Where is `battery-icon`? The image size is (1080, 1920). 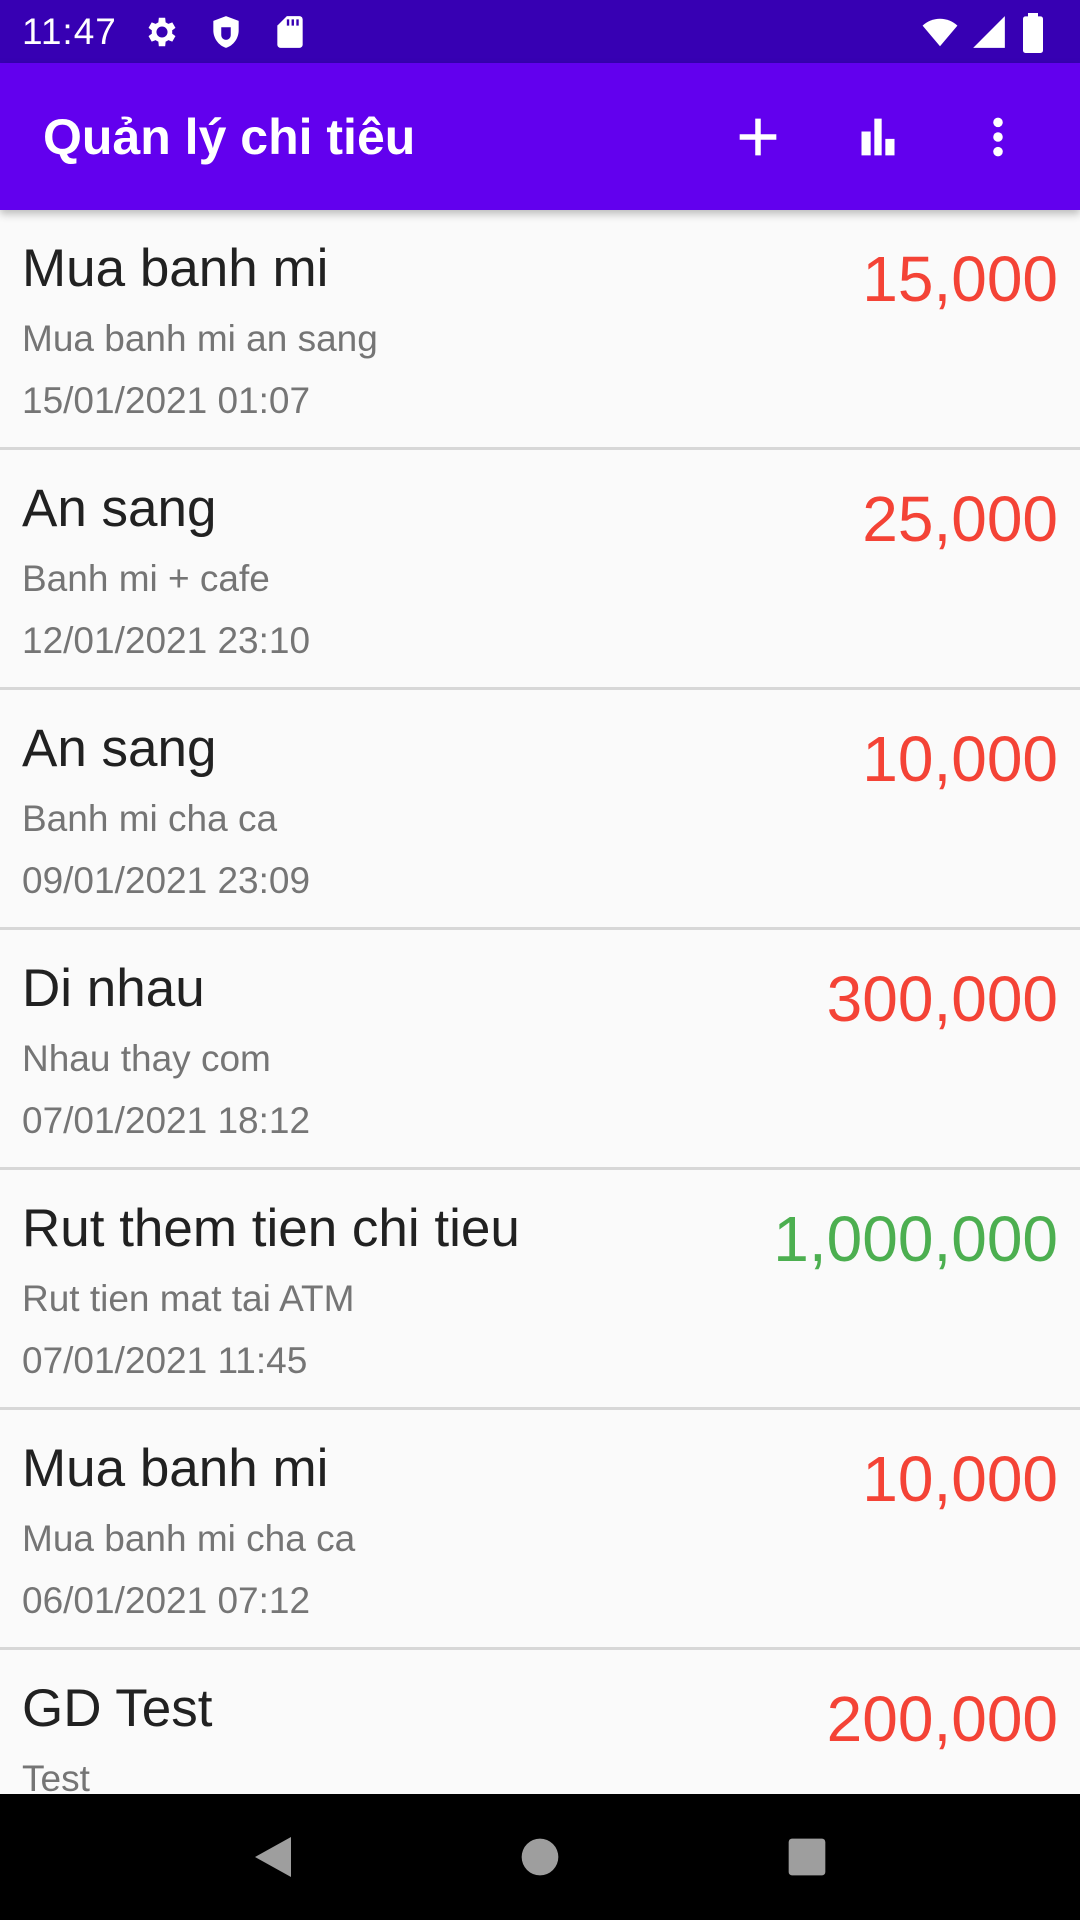
battery-icon is located at coordinates (1039, 32).